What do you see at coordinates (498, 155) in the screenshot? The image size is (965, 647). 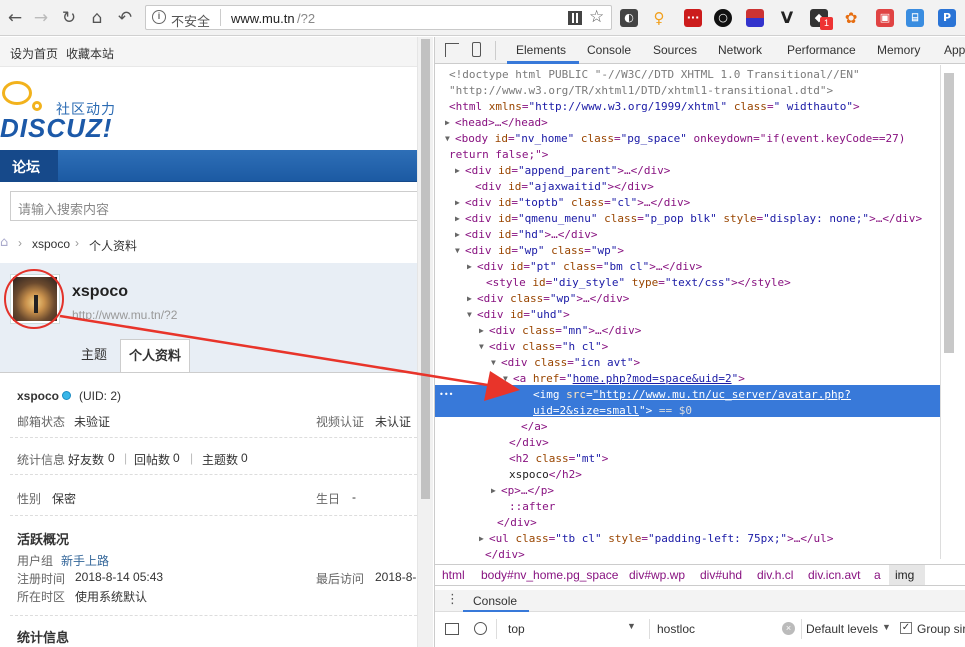 I see `dom-node-line: return false;">` at bounding box center [498, 155].